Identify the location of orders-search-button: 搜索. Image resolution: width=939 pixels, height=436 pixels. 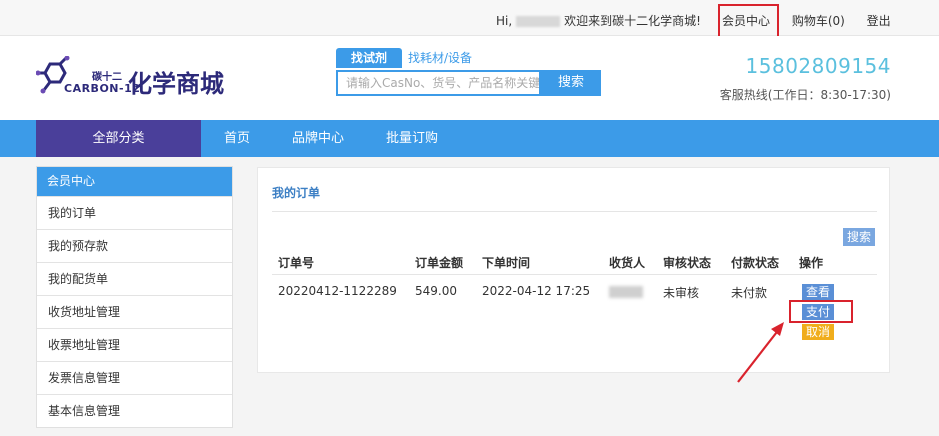
(859, 237).